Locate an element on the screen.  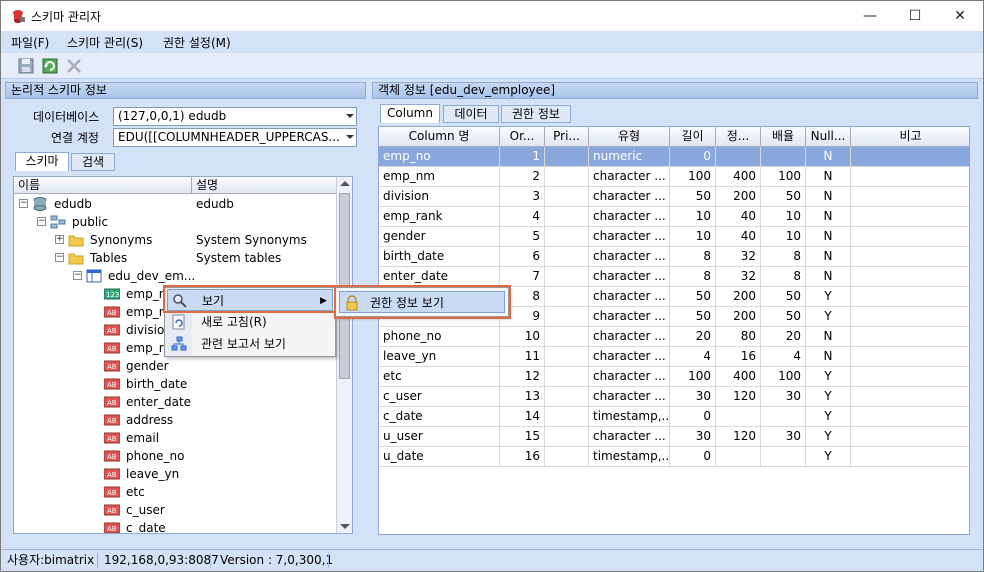
tree-item-label: c_user is located at coordinates (145, 510).